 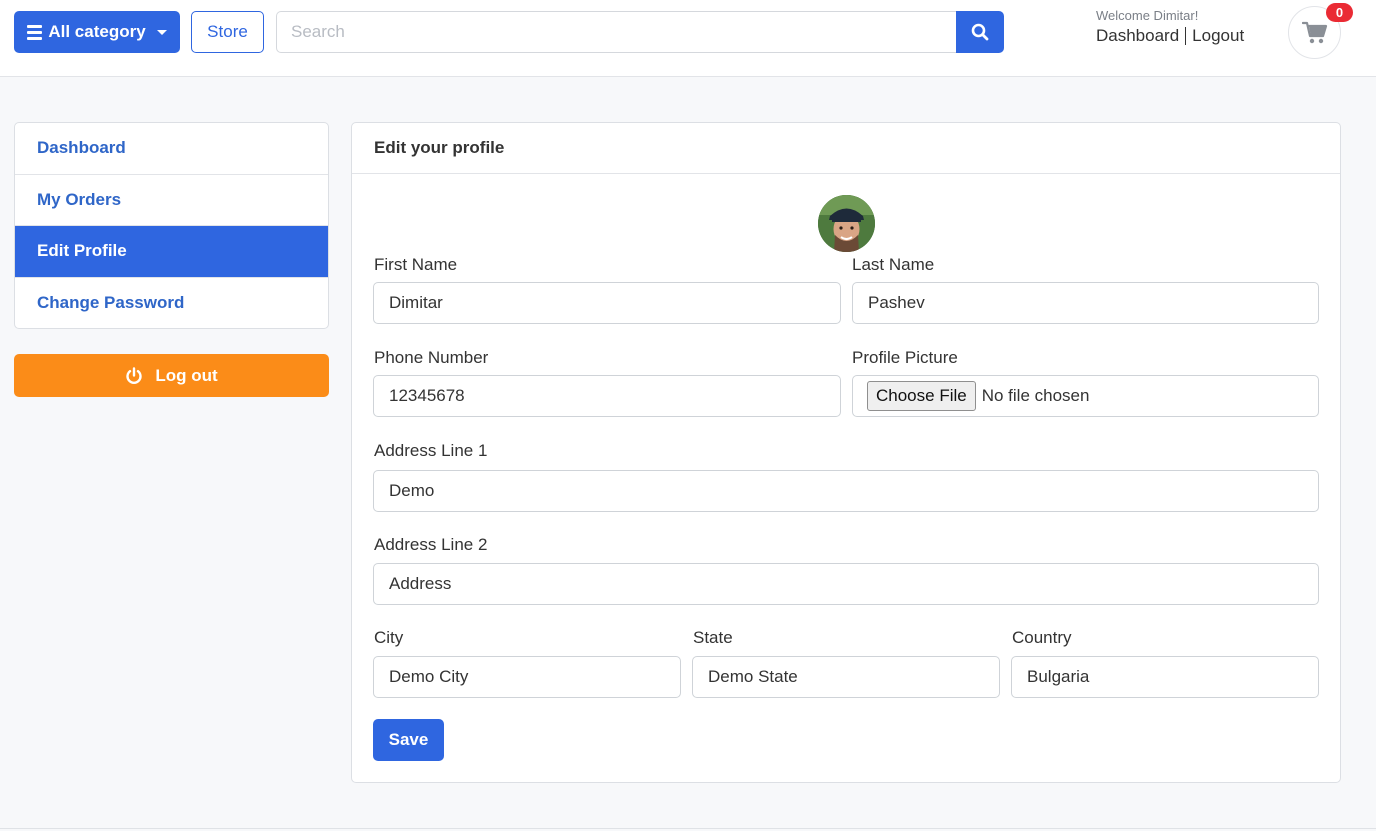 I want to click on logout-button: Log out, so click(x=171, y=375).